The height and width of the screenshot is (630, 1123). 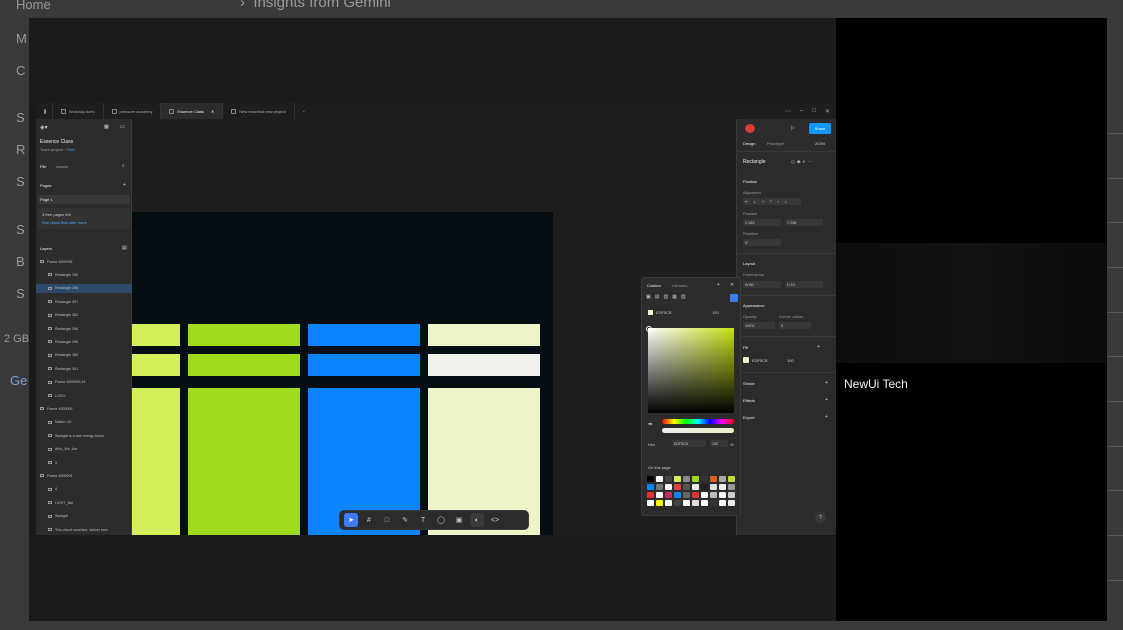 I want to click on rectangle-lime-light-tall, so click(x=156, y=461).